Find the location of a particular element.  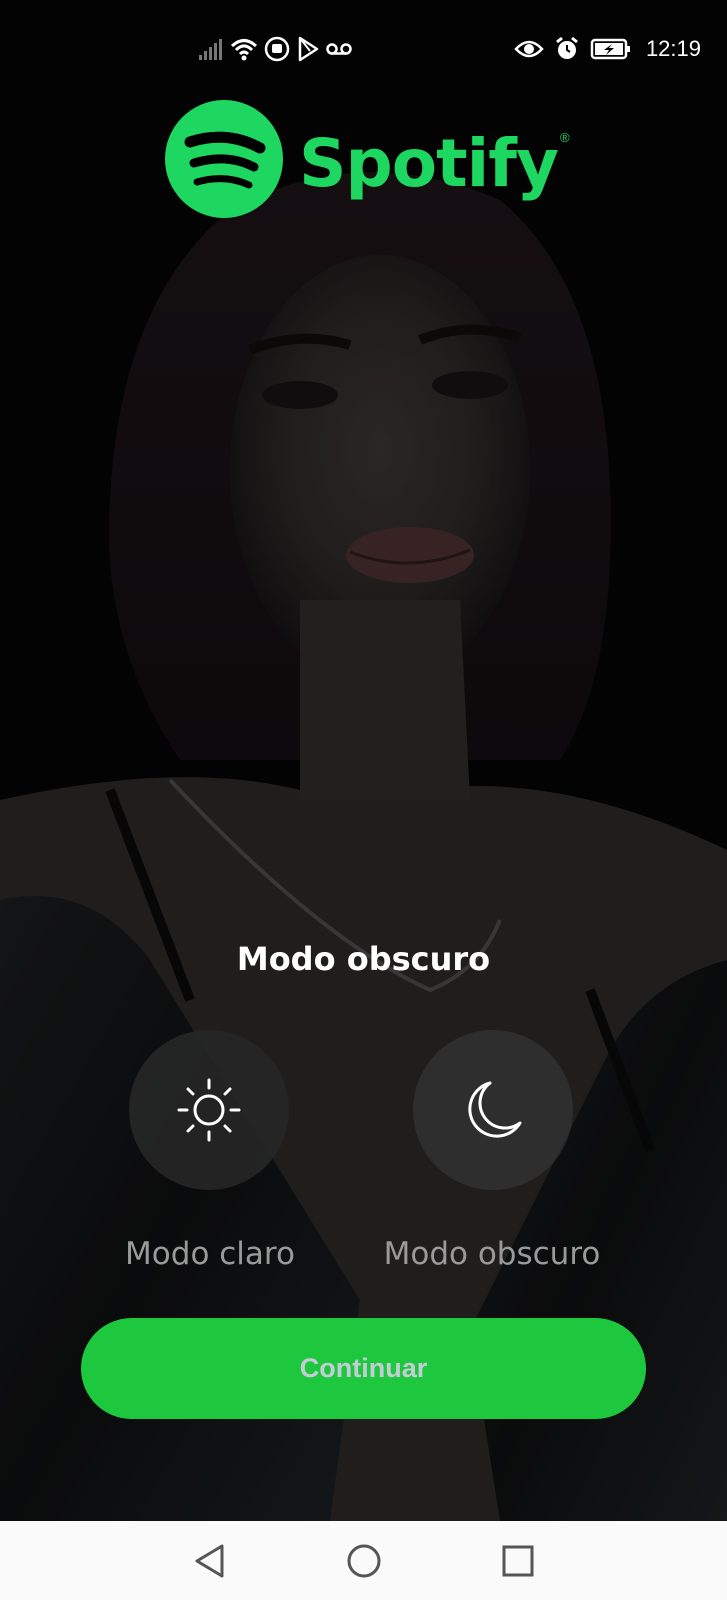

theme-section-title: Modo obscuro is located at coordinates (363, 959).